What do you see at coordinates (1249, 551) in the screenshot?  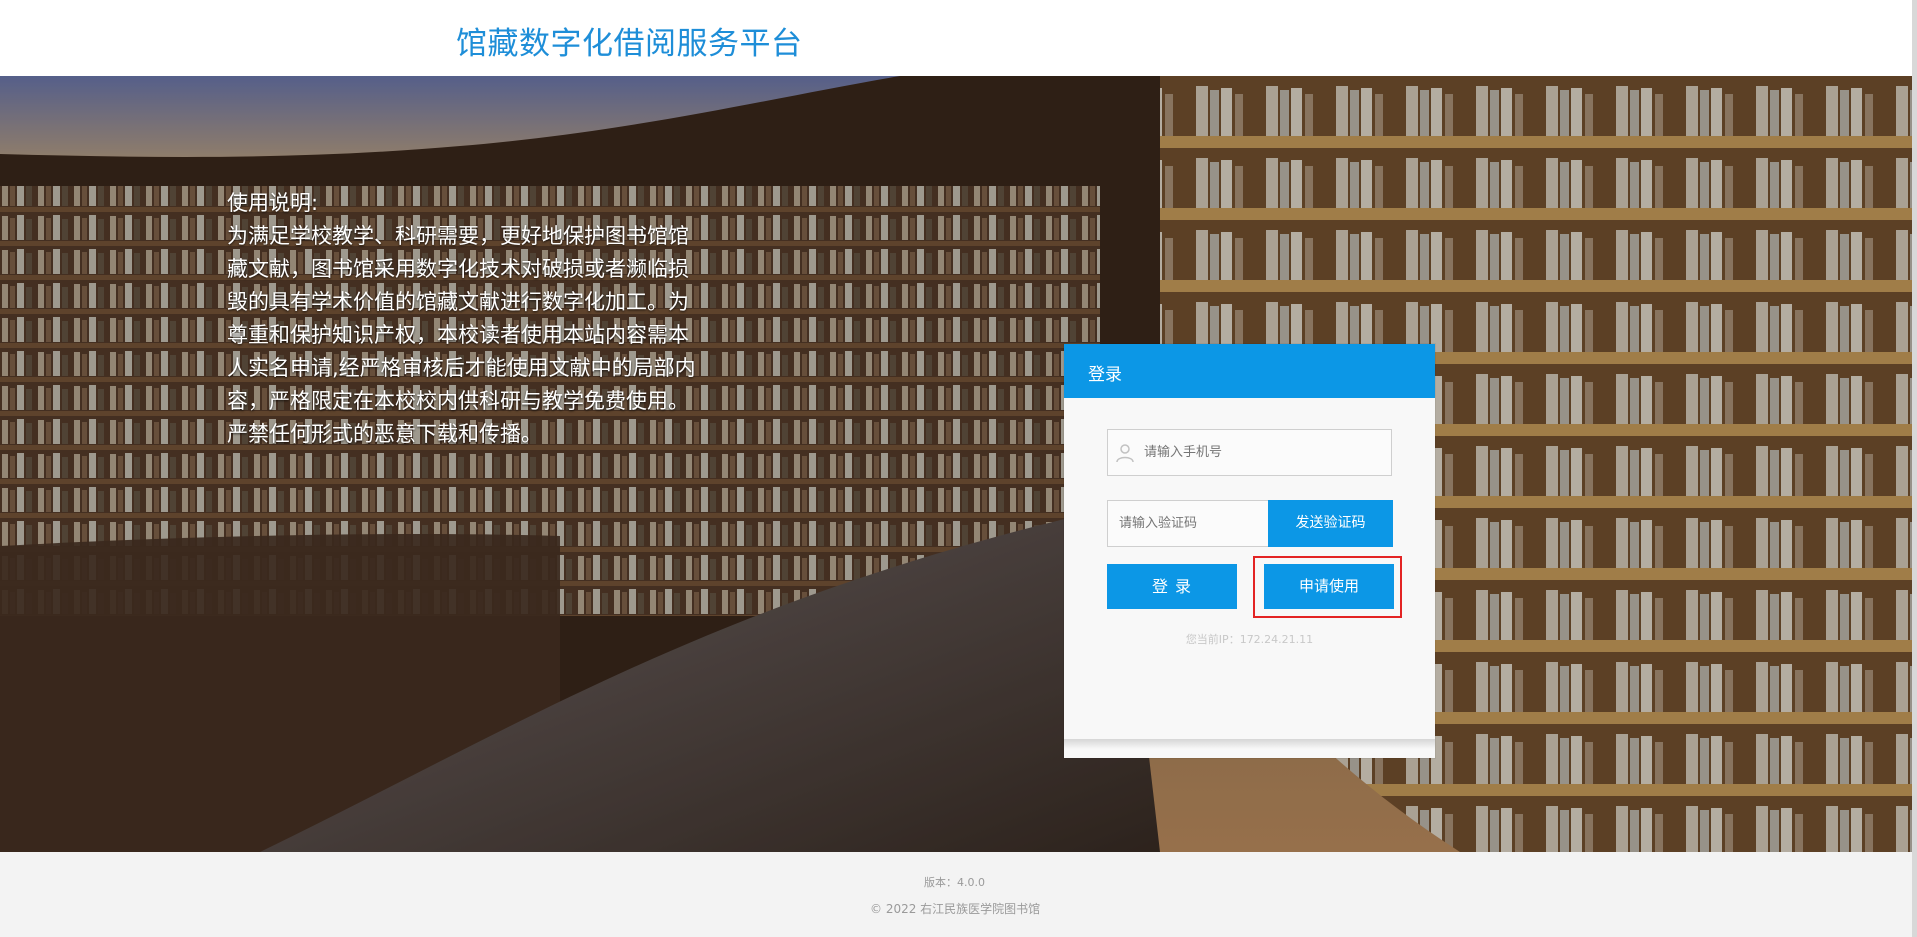 I see `login-card: 登录 发送验证码 登 录 申请使用 您当前IP：172.24.21.11` at bounding box center [1249, 551].